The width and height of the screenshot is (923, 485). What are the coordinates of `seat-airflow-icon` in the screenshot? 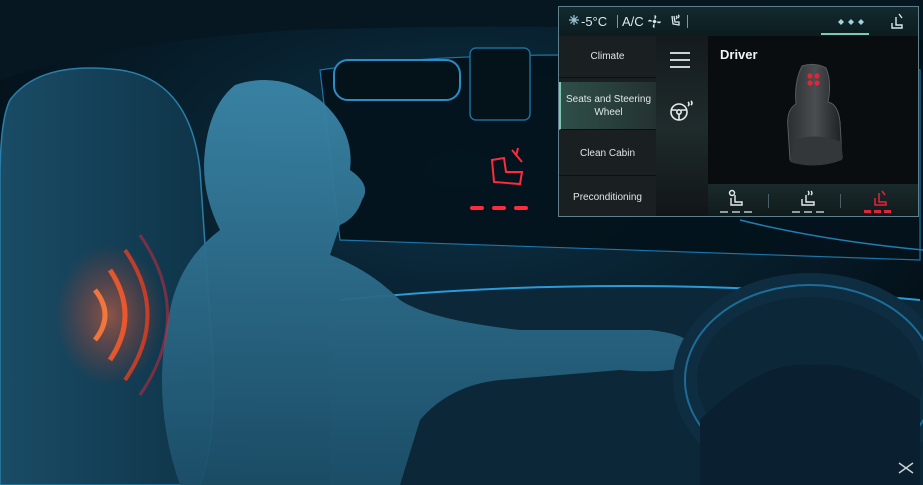 It's located at (675, 21).